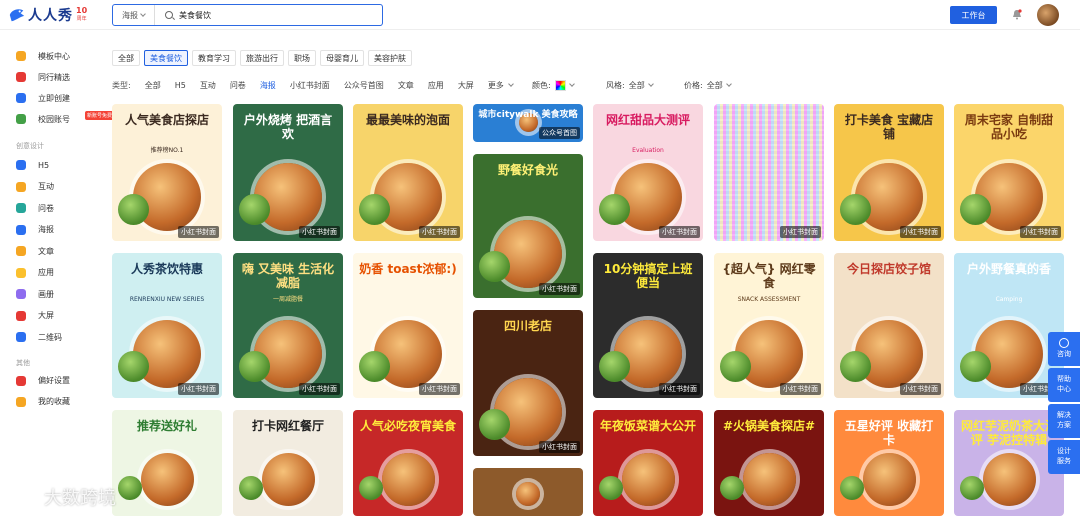 This screenshot has height=516, width=1080. I want to click on template-card: 野餐好食光 小红书封面, so click(528, 226).